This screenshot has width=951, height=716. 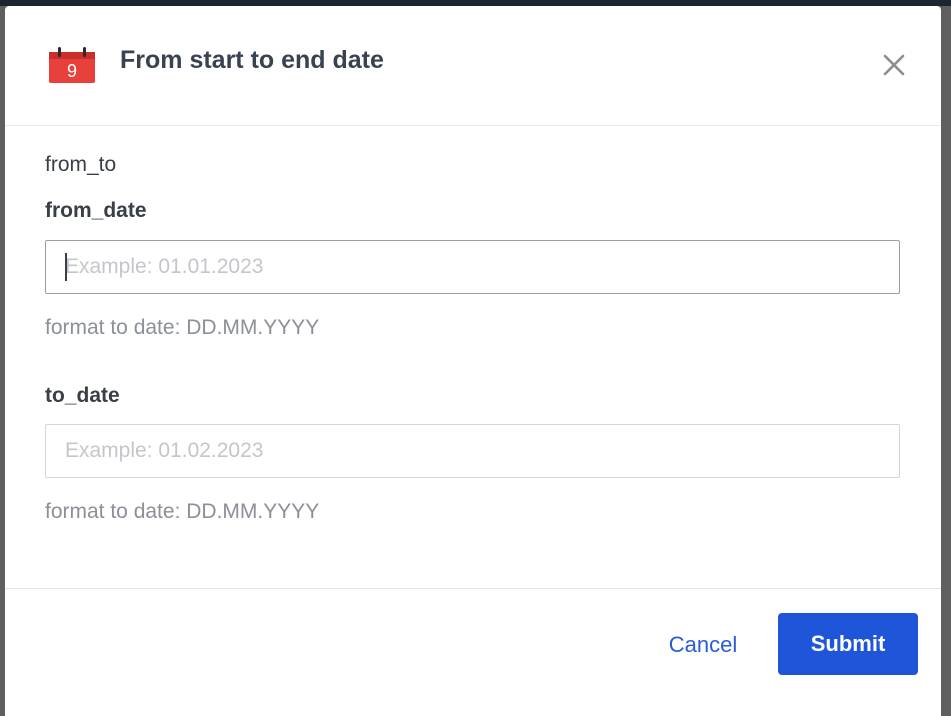 What do you see at coordinates (703, 645) in the screenshot?
I see `cancel-button: Cancel` at bounding box center [703, 645].